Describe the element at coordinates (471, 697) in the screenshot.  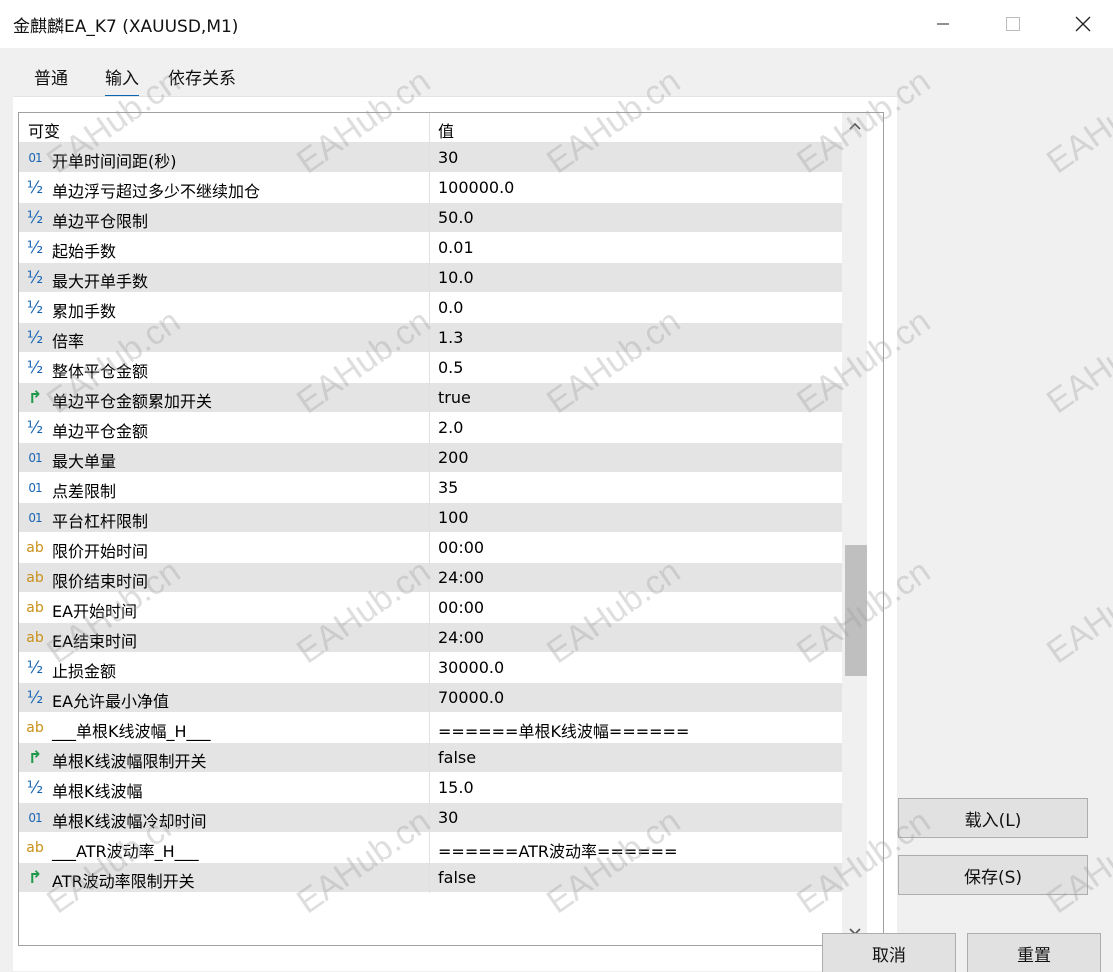
I see `variable-value: 70000.0` at that location.